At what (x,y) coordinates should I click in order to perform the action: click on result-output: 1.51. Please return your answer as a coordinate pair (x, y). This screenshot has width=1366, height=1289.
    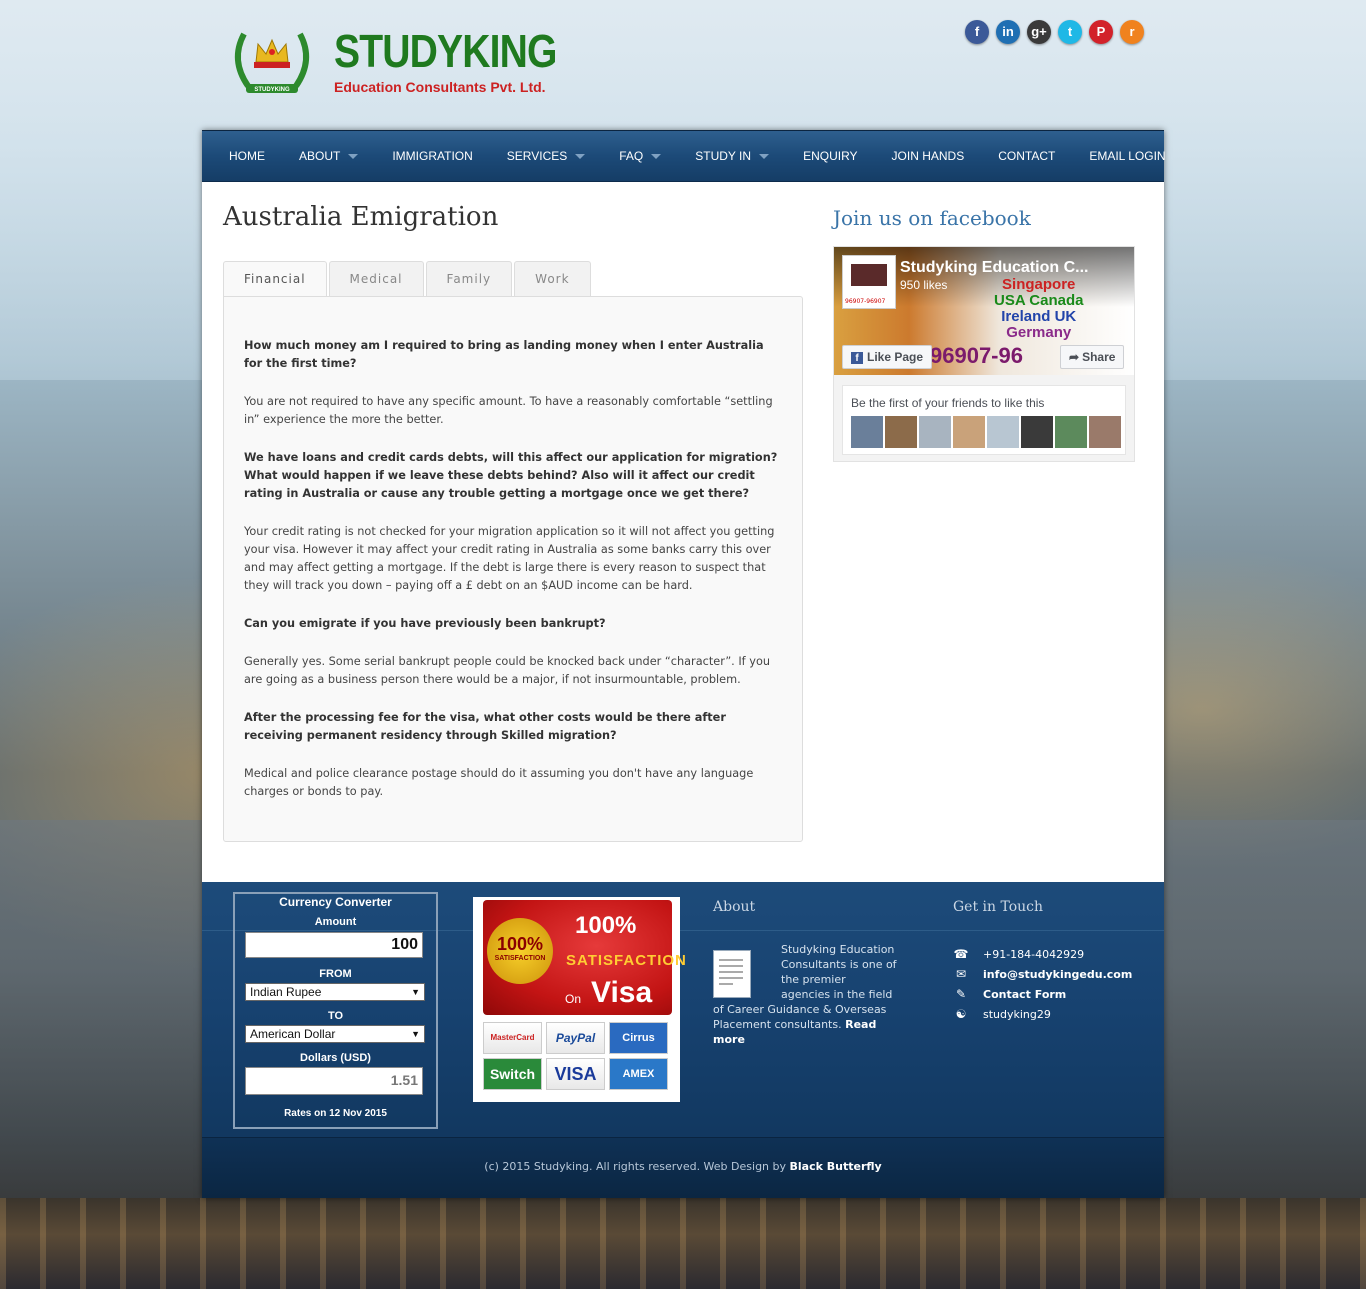
    Looking at the image, I should click on (334, 1081).